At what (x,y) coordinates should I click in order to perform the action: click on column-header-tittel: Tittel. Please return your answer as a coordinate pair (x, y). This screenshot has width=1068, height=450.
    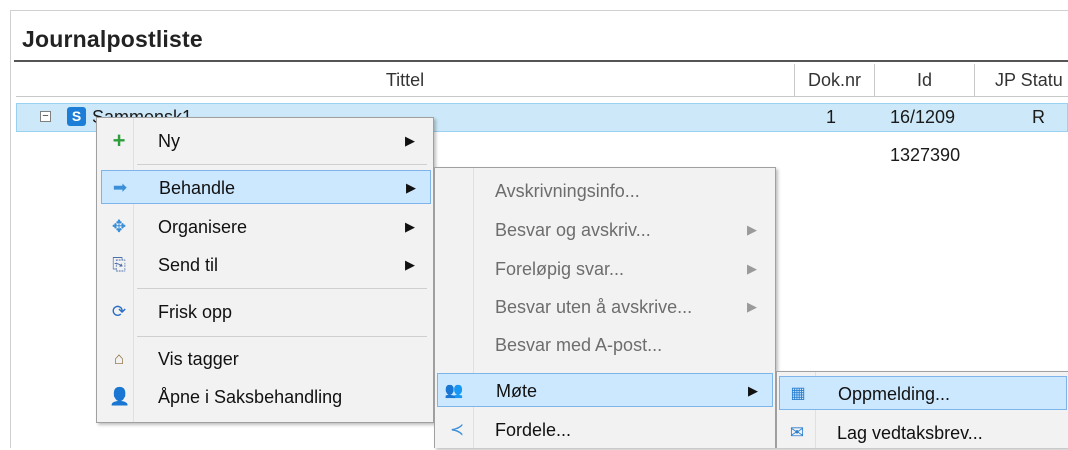
    Looking at the image, I should click on (405, 80).